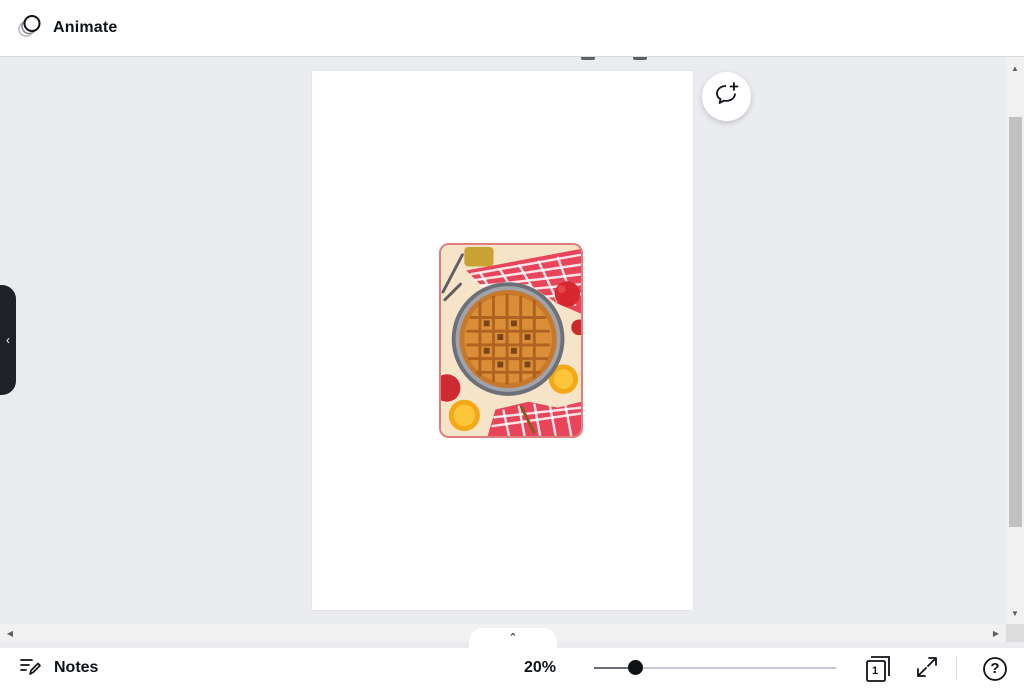  Describe the element at coordinates (1015, 633) in the screenshot. I see `scrollbar-corner` at that location.